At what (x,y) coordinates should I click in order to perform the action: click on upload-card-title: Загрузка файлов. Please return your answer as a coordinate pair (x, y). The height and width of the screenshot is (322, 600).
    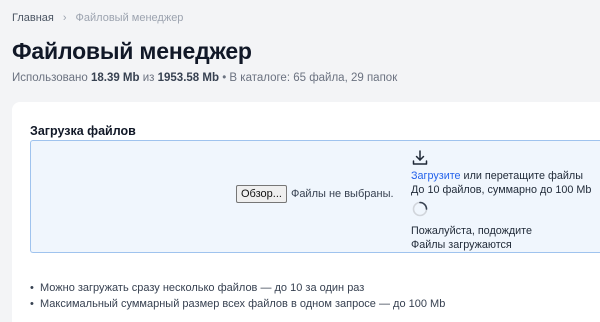
    Looking at the image, I should click on (83, 131).